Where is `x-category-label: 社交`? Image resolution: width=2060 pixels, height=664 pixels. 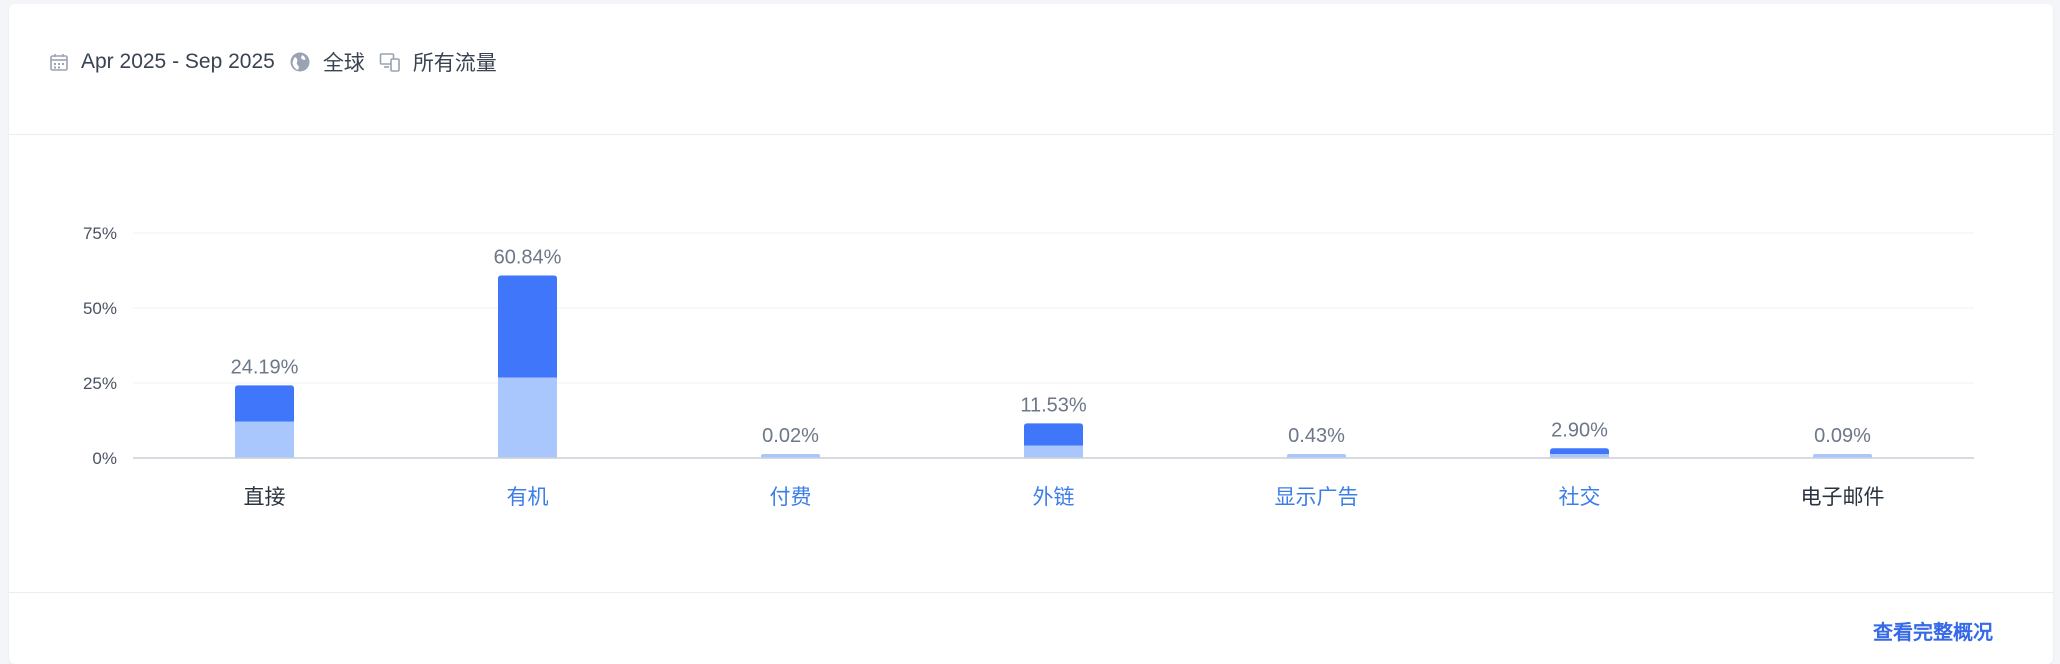
x-category-label: 社交 is located at coordinates (1580, 497).